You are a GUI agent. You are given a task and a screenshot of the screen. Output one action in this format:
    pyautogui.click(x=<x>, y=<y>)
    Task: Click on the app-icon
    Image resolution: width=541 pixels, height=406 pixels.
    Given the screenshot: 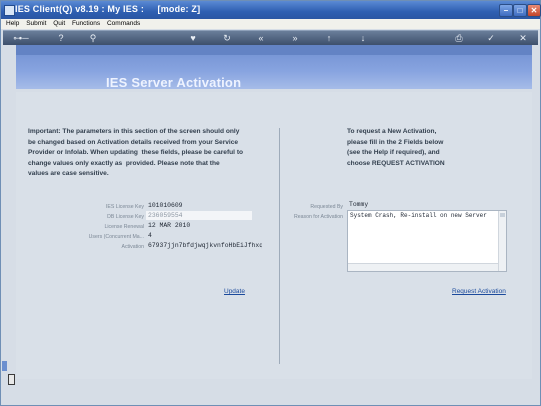 What is the action you would take?
    pyautogui.click(x=9, y=10)
    